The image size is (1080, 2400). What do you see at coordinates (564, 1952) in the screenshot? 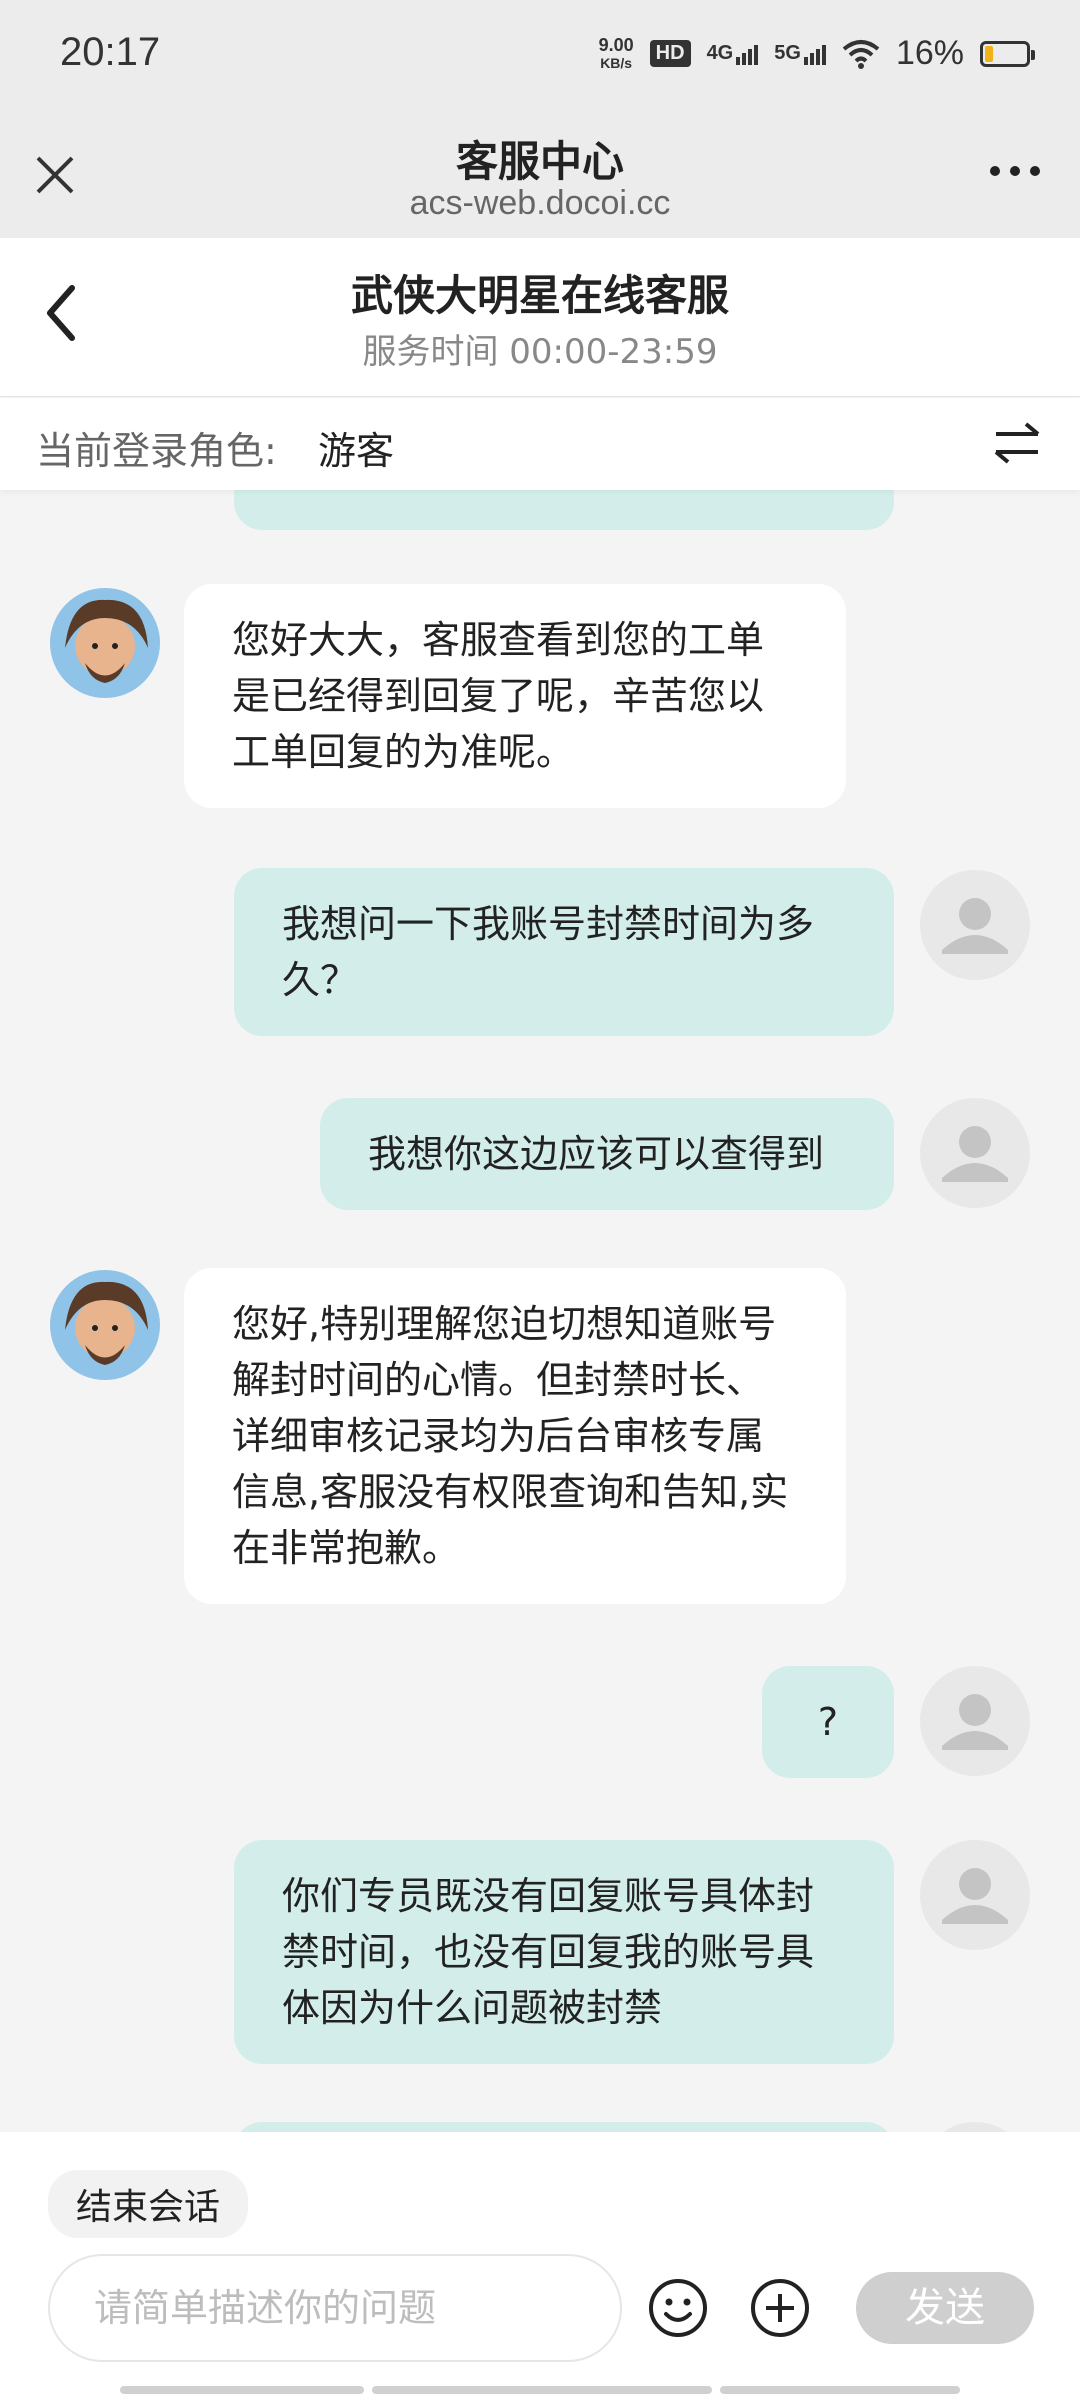
I see `message-bubble-user: 你们专员既没有回复账号具体封禁时间，也没有回复我的账号具体因为什么问题被封禁` at bounding box center [564, 1952].